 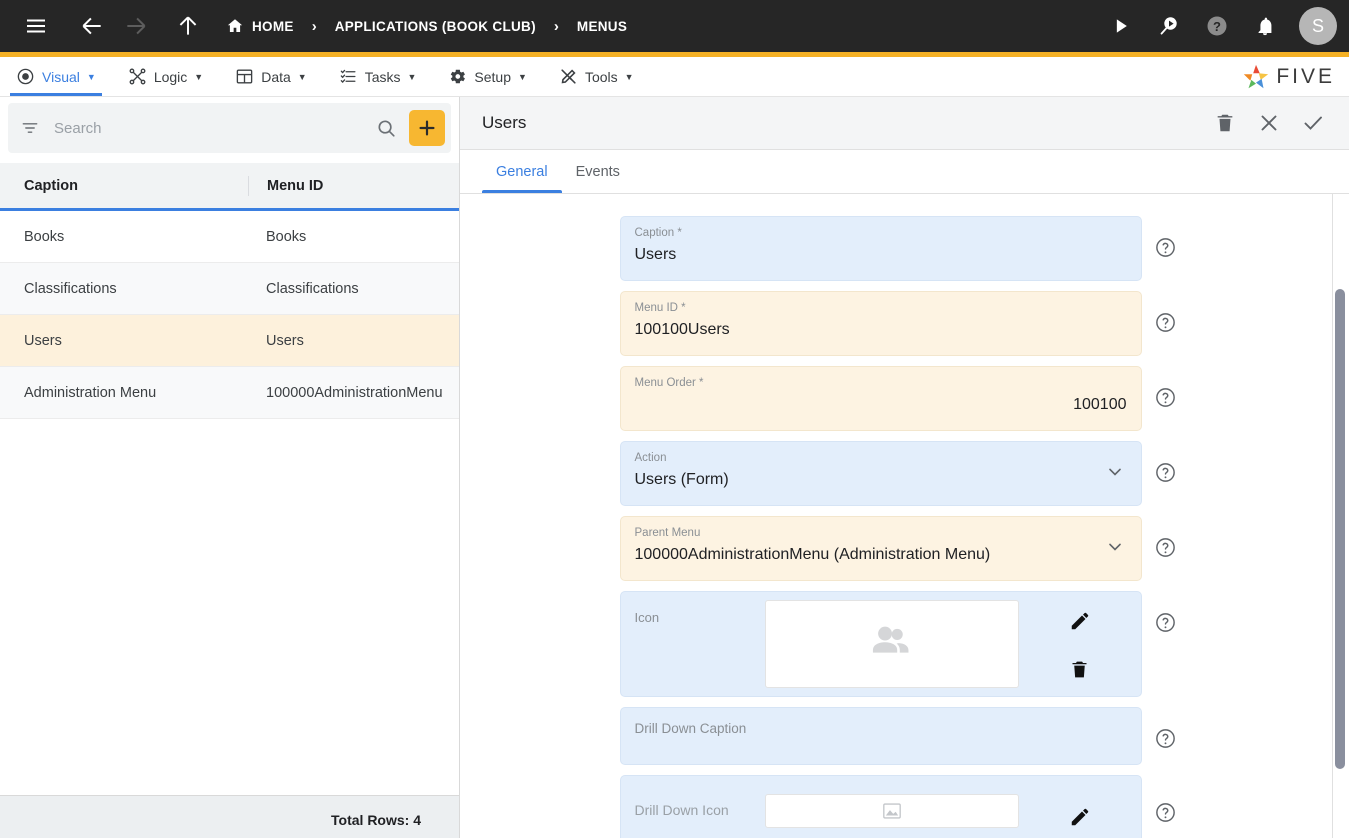 What do you see at coordinates (881, 750) in the screenshot?
I see `drill-down-caption-value` at bounding box center [881, 750].